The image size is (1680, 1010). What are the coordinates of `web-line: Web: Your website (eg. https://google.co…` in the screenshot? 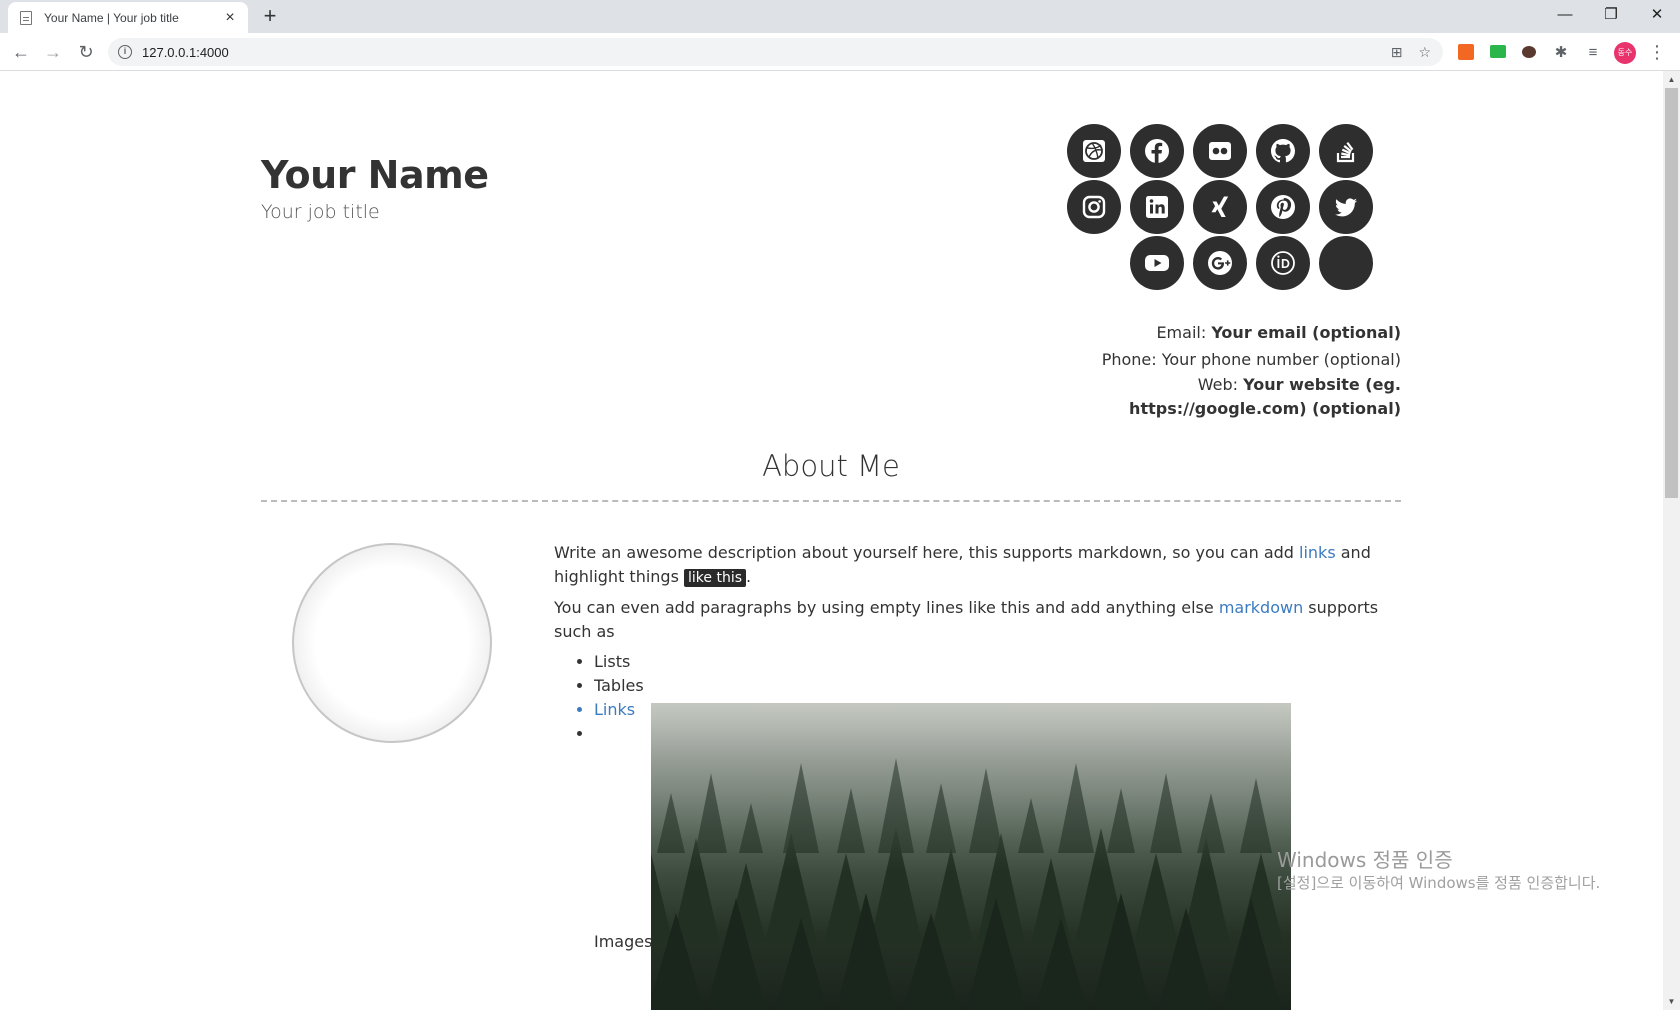 It's located at (1236, 397).